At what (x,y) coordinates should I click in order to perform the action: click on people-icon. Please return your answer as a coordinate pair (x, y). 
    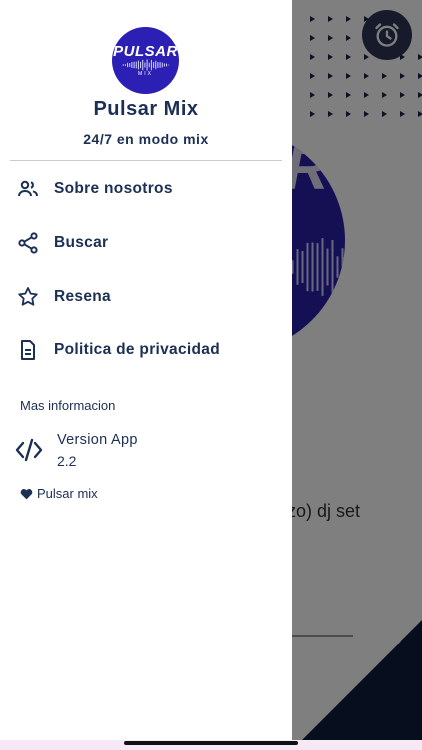
    Looking at the image, I should click on (28, 188).